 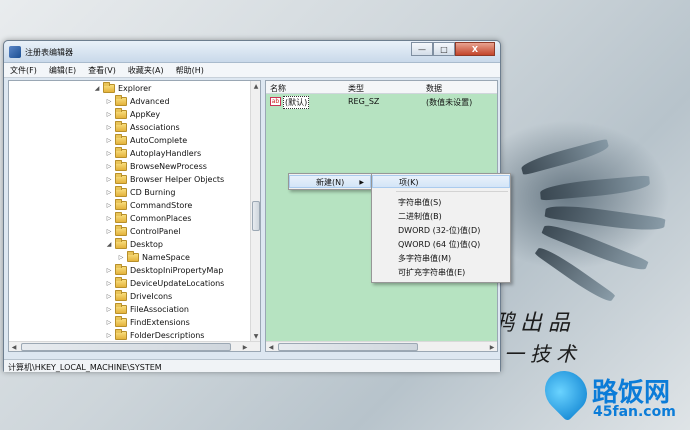 I want to click on tree-node-label: DriveIcons, so click(x=151, y=296).